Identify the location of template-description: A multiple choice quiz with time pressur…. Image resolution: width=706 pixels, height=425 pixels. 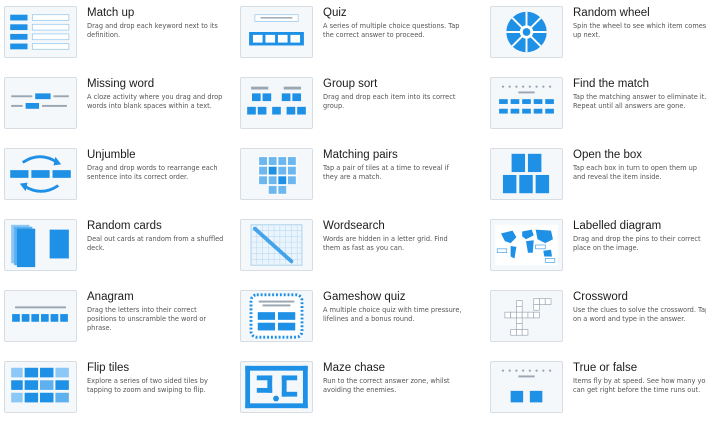
(392, 314).